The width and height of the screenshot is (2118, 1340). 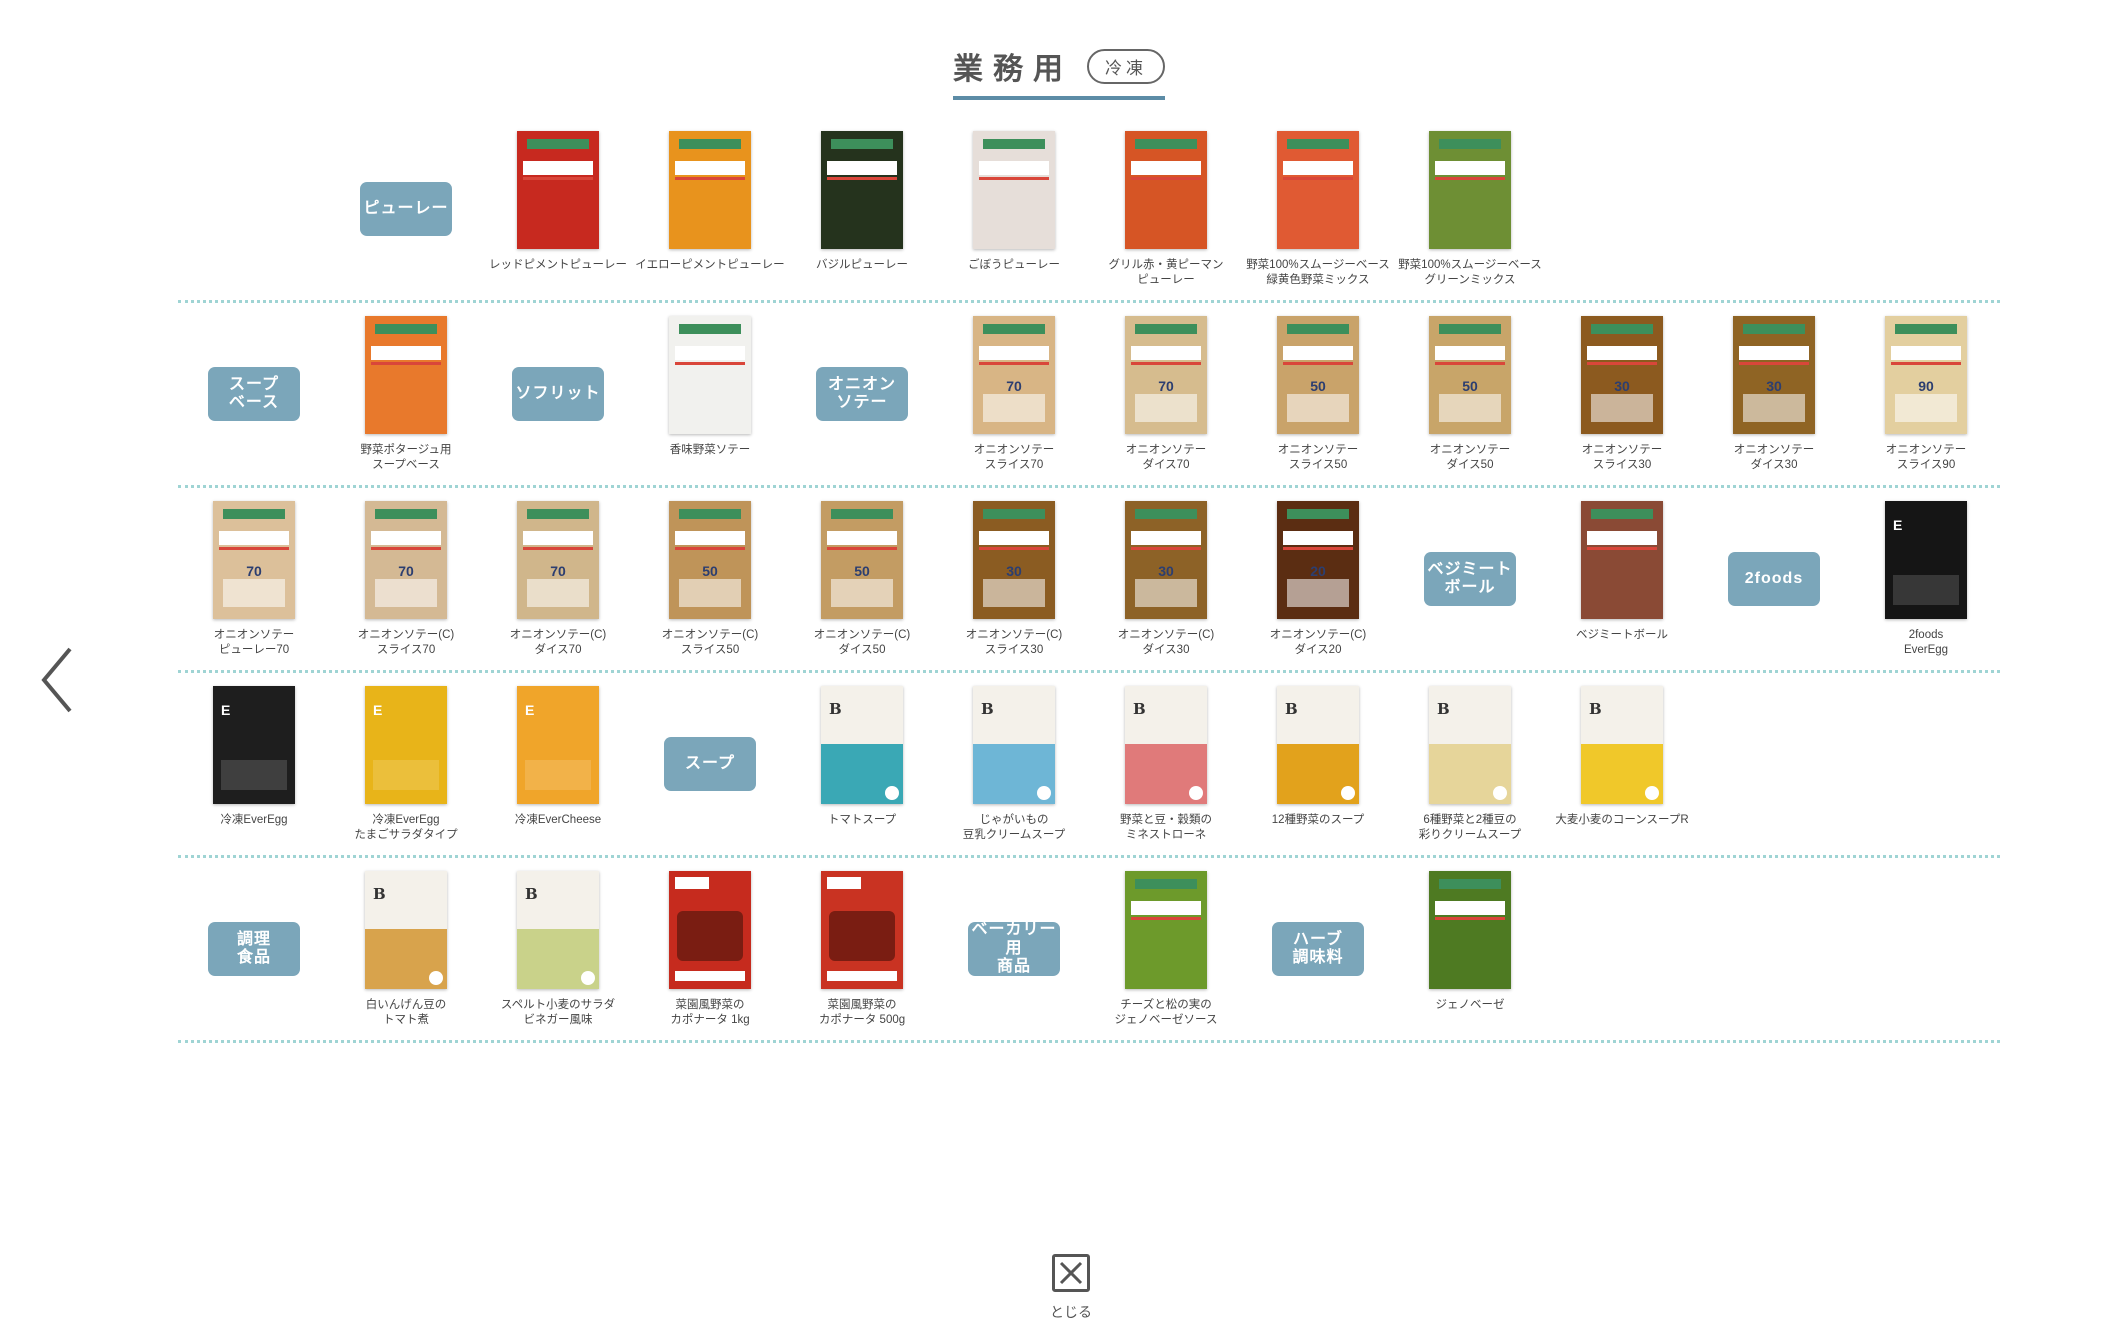 I want to click on product-name: 2foods EverEgg, so click(x=1926, y=642).